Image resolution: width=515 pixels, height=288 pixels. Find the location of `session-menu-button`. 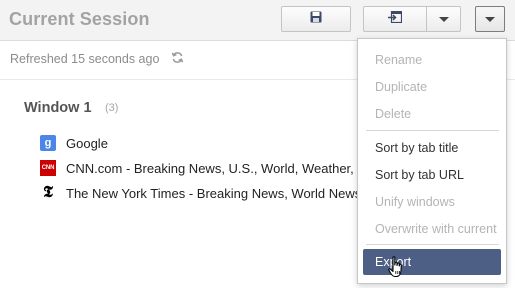

session-menu-button is located at coordinates (490, 19).